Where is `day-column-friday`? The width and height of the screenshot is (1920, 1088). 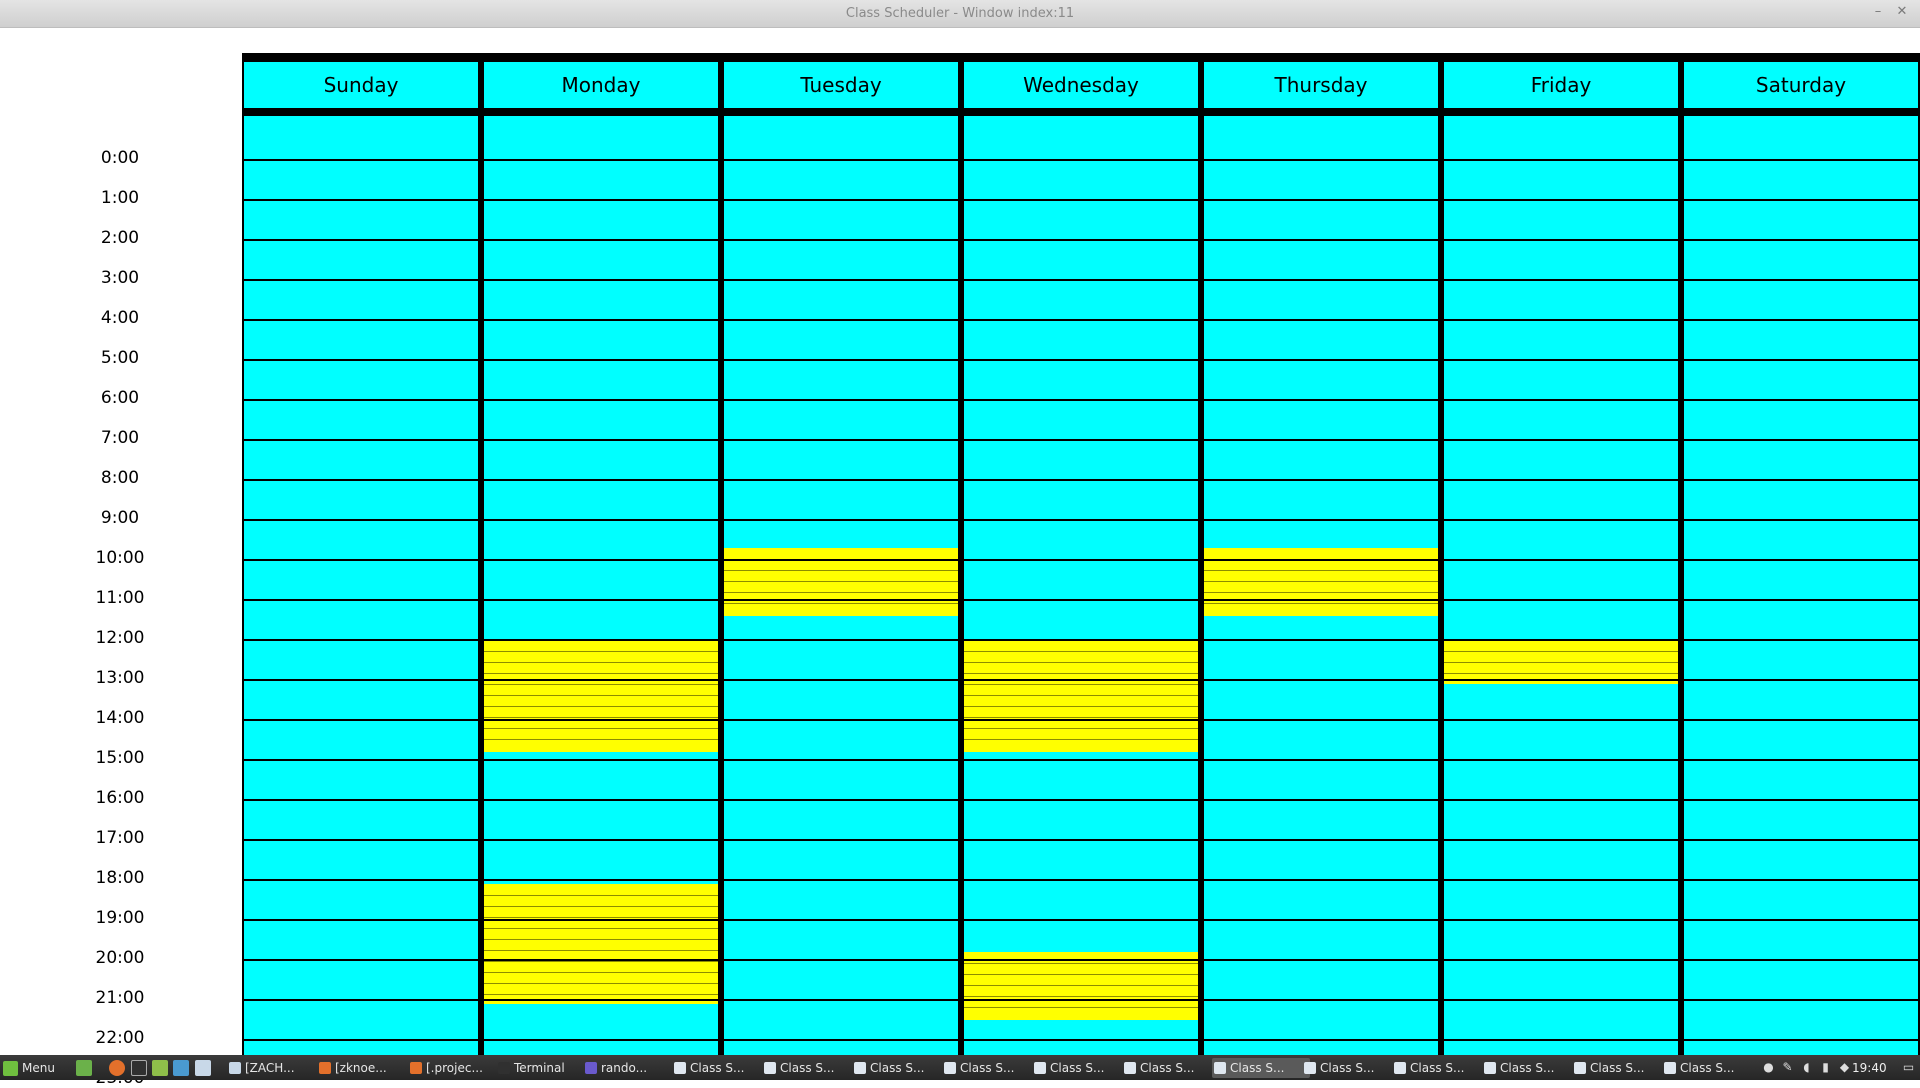 day-column-friday is located at coordinates (1561, 583).